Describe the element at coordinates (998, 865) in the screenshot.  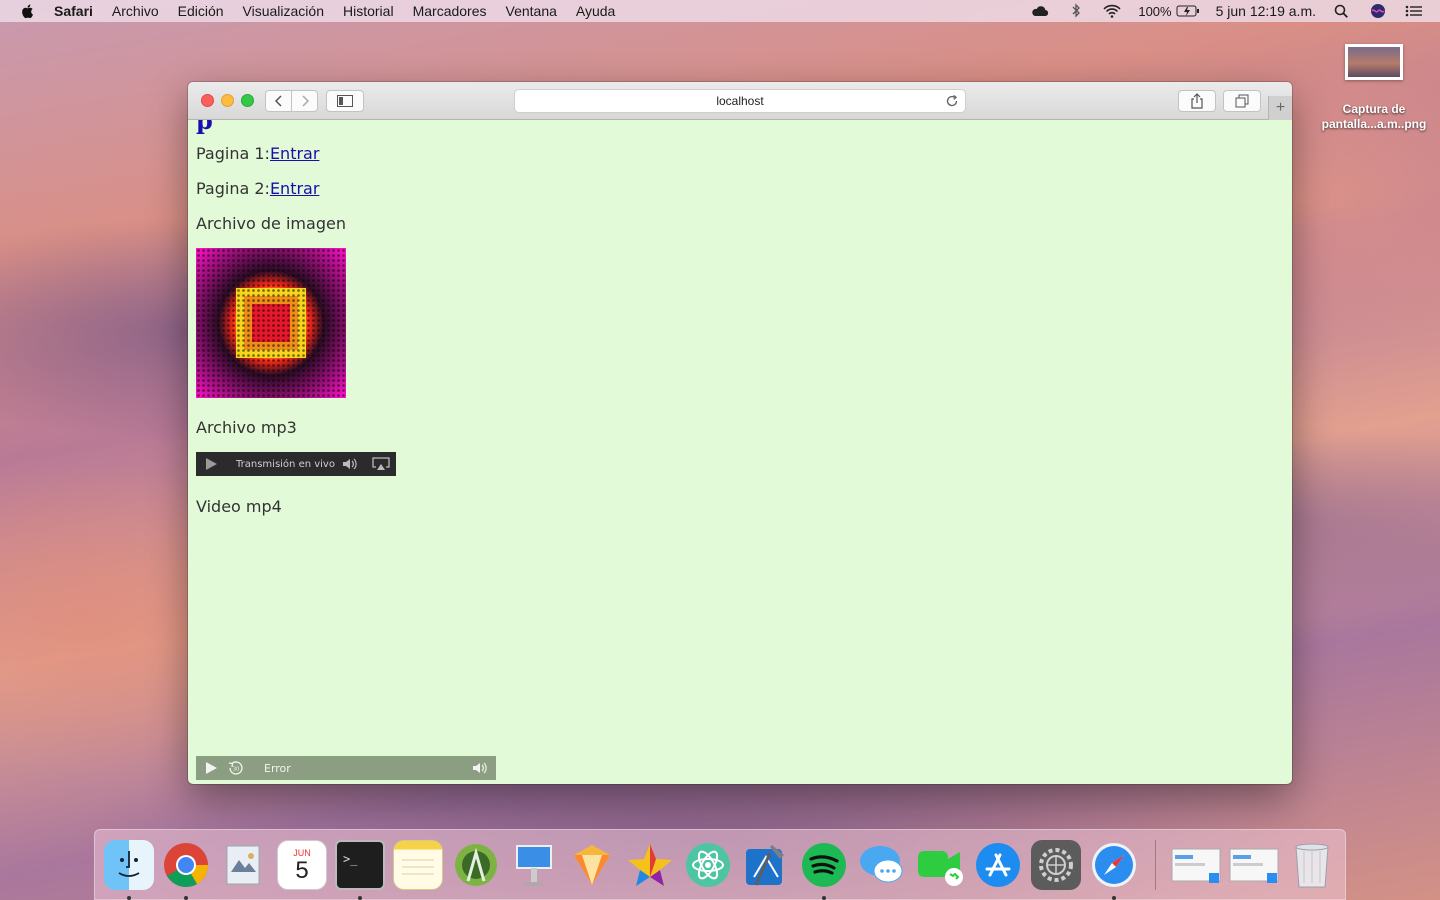
I see `dock-app-store` at that location.